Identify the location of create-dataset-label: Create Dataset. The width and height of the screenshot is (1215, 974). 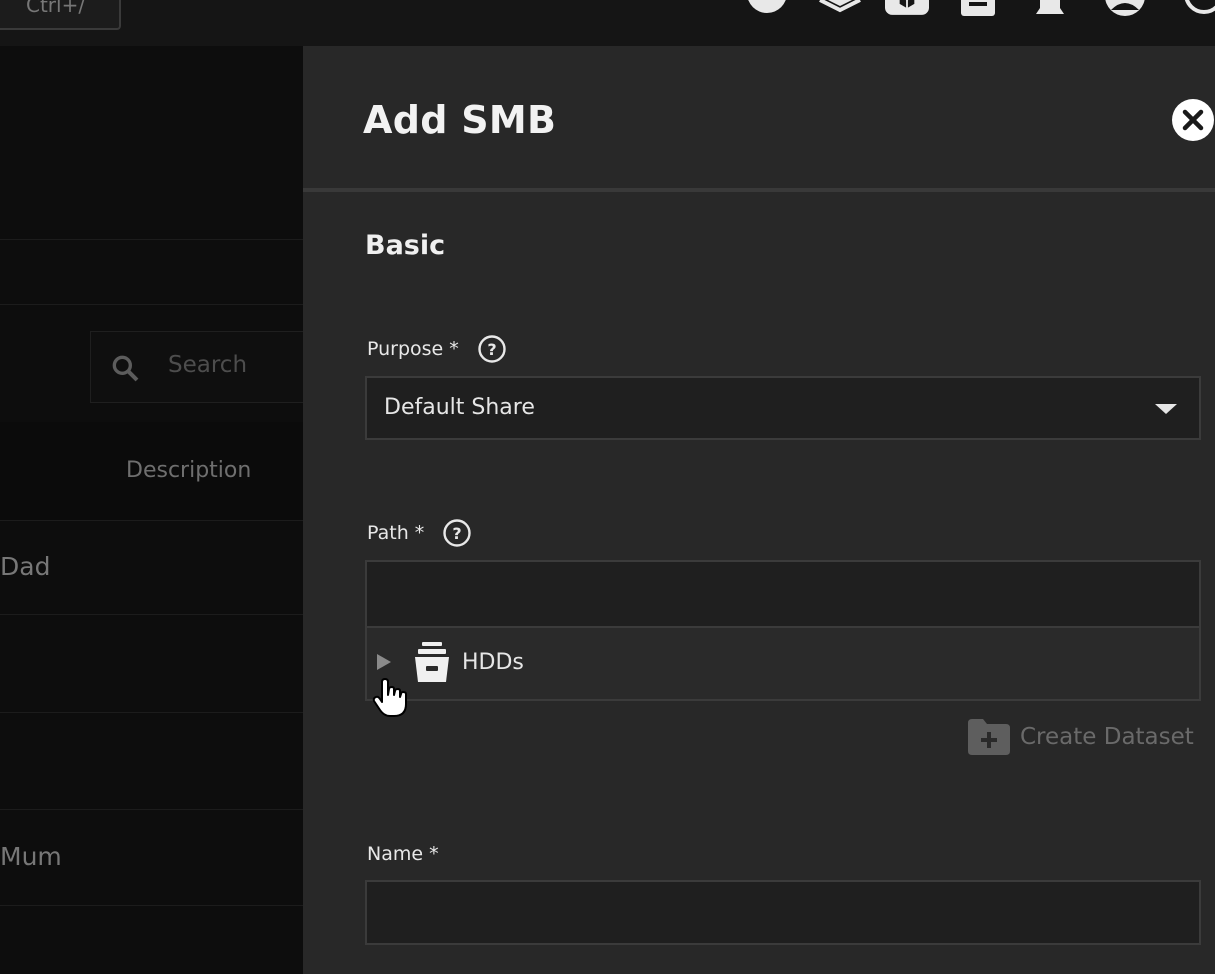
(1107, 737).